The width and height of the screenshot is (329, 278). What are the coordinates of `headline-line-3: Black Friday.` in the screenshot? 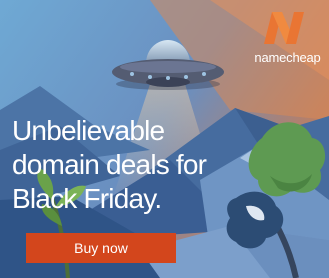 It's located at (87, 198).